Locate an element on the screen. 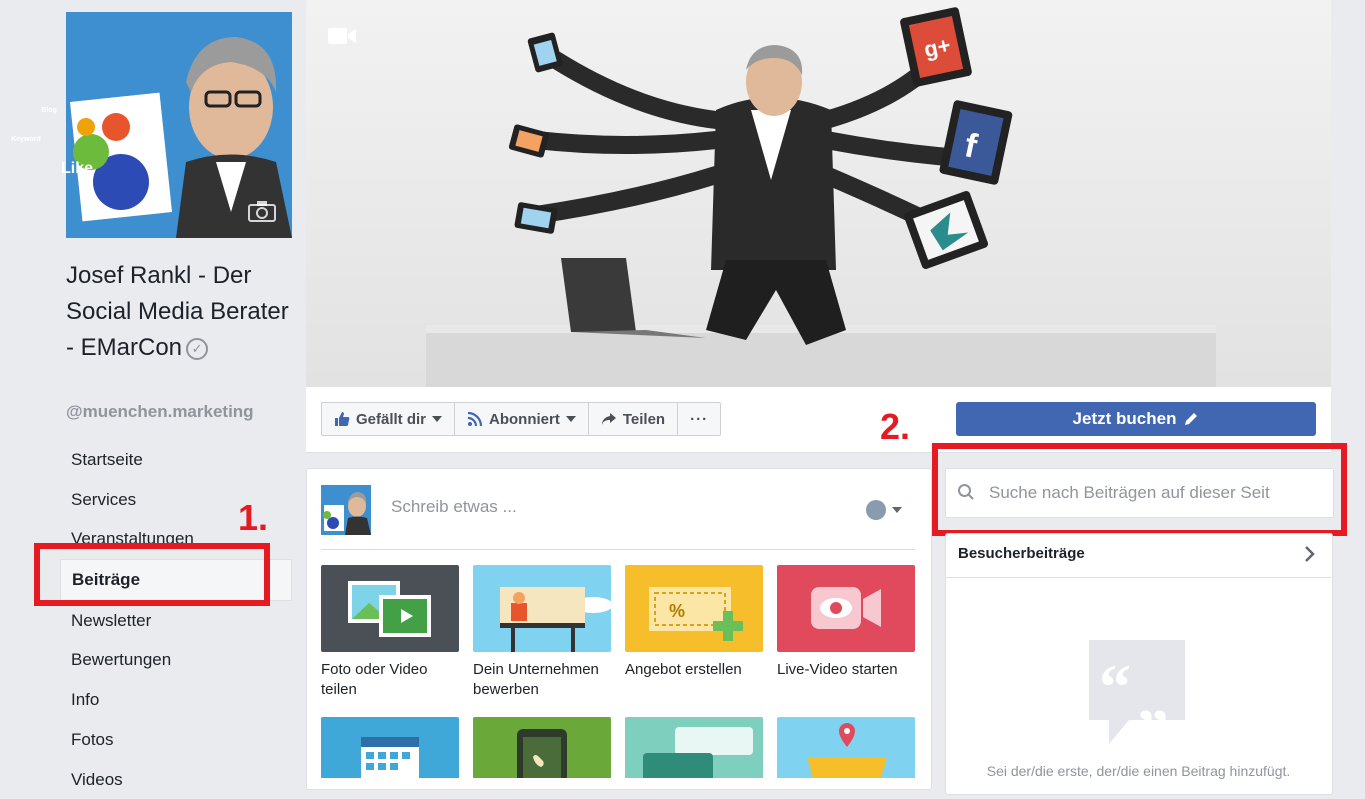 This screenshot has width=1365, height=799. more-options-button: ··· is located at coordinates (699, 419).